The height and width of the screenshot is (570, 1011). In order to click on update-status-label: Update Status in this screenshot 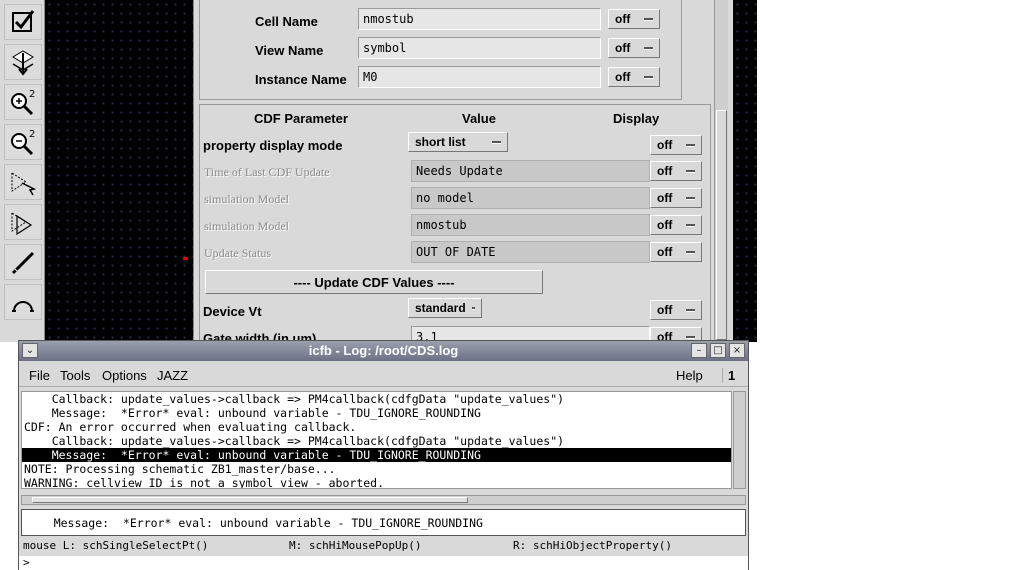, I will do `click(237, 253)`.